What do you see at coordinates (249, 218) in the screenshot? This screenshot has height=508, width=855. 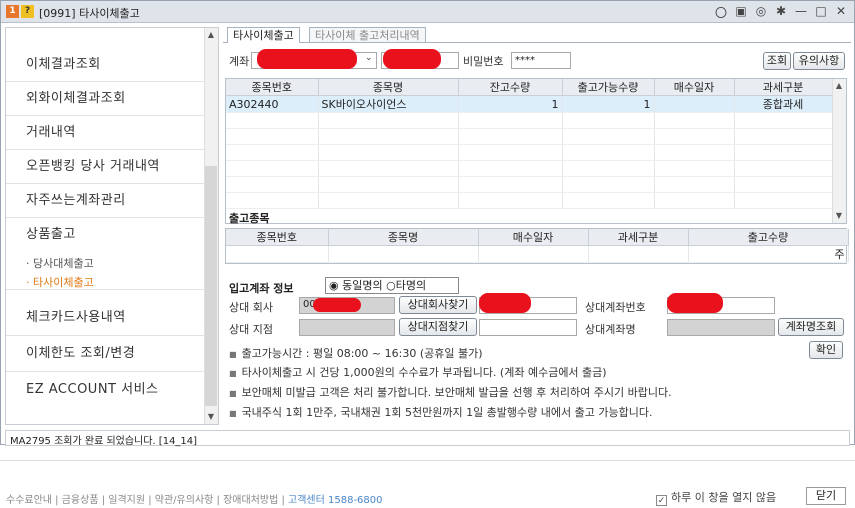 I see `transfer-title: 출고종목` at bounding box center [249, 218].